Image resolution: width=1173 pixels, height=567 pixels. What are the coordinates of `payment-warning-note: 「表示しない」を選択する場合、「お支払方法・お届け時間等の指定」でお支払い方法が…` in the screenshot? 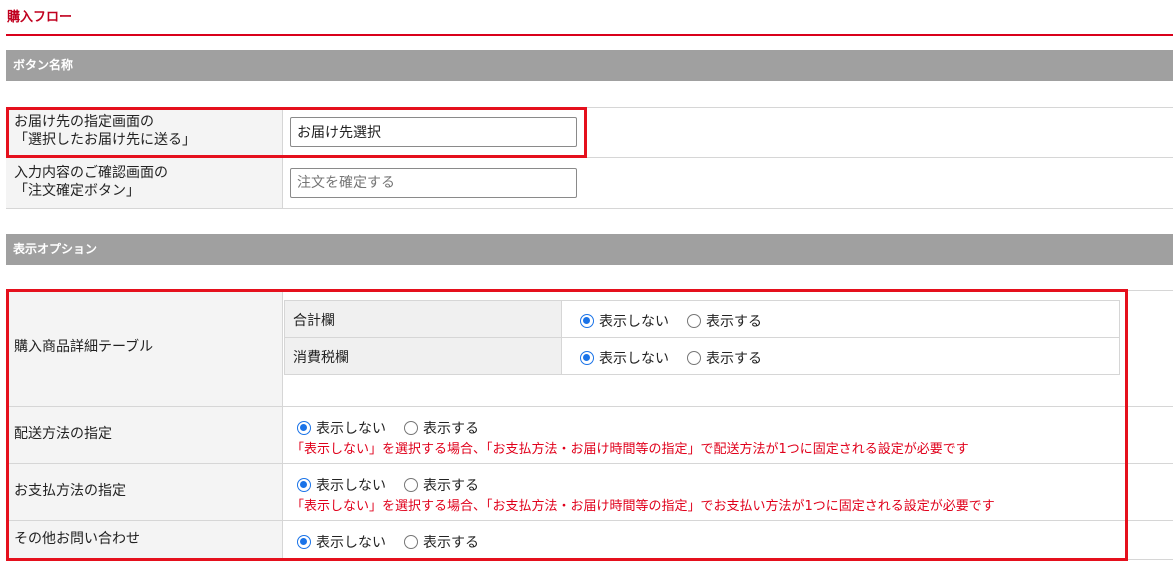 It's located at (643, 506).